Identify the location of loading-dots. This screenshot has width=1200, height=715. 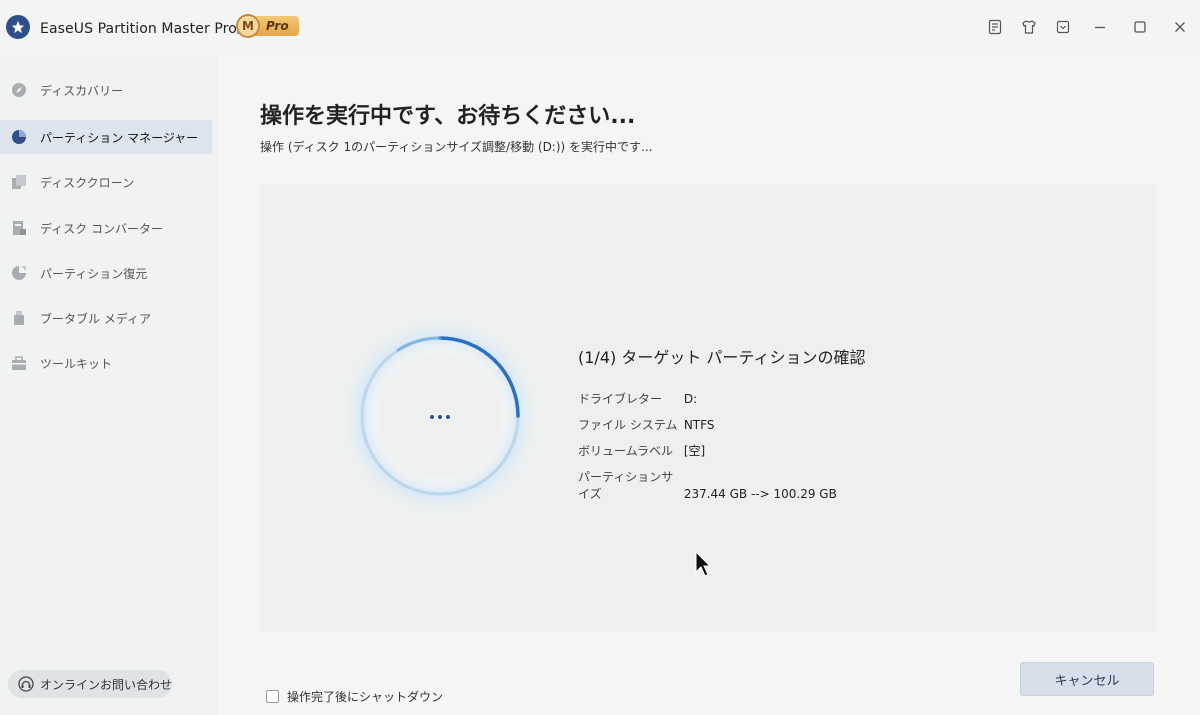
(440, 417).